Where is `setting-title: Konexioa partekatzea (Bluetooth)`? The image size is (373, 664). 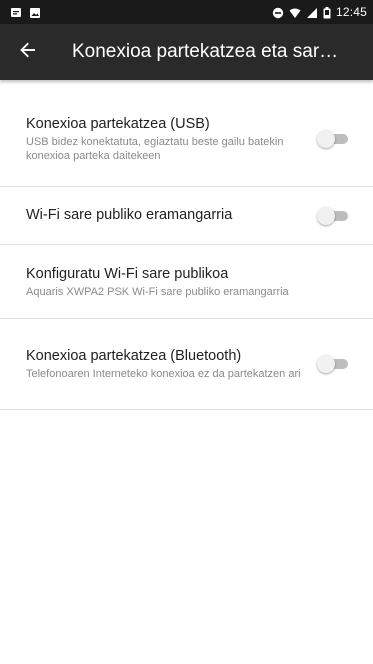 setting-title: Konexioa partekatzea (Bluetooth) is located at coordinates (134, 356).